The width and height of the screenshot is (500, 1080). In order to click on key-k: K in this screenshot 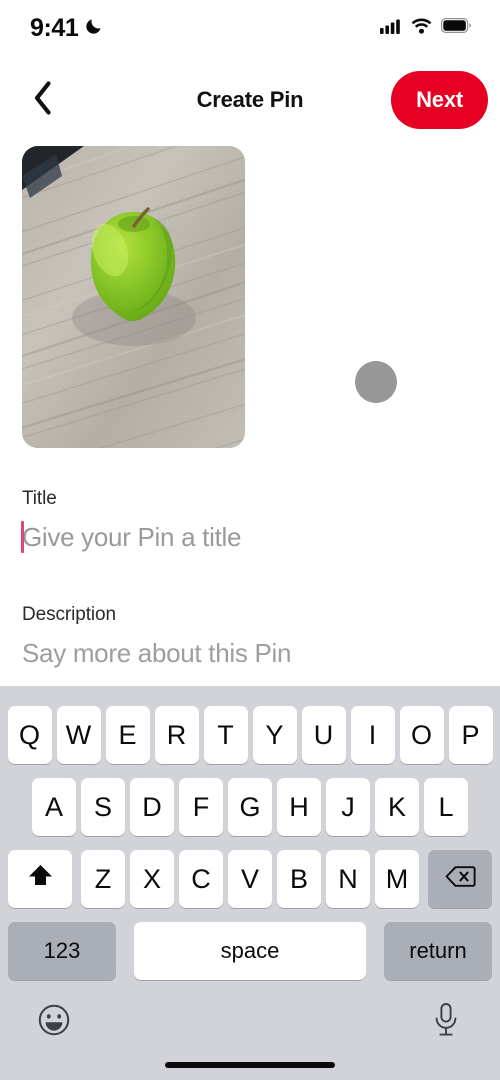, I will do `click(397, 807)`.